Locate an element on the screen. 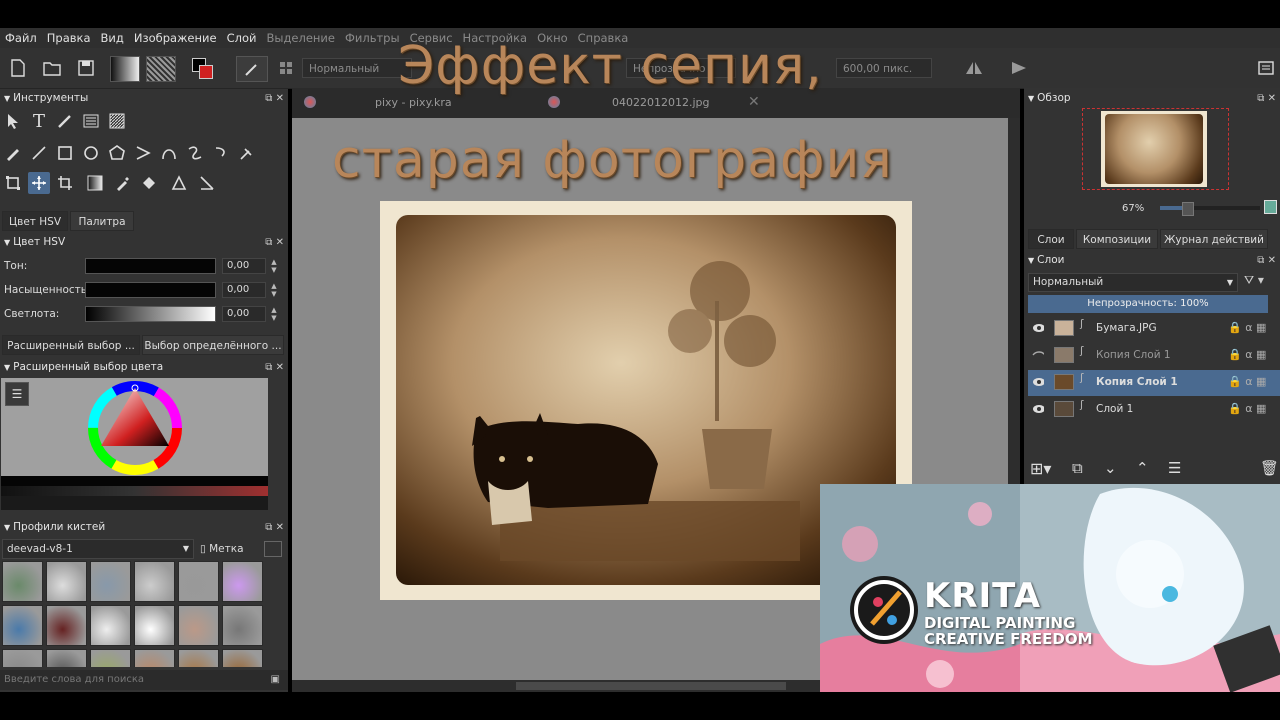 This screenshot has height=720, width=1280. edit-shapes-icon is located at coordinates (91, 121).